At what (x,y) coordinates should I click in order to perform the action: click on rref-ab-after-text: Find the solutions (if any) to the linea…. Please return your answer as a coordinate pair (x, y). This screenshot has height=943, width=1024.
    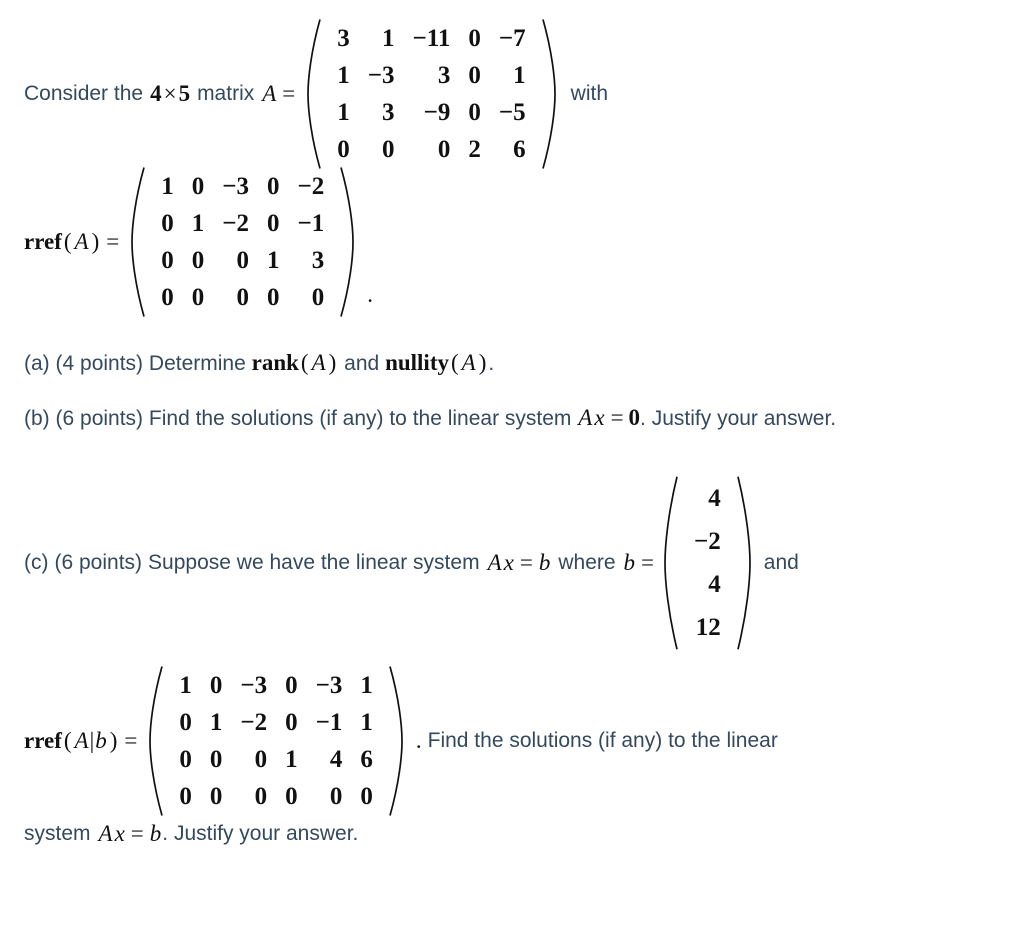
    Looking at the image, I should click on (602, 740).